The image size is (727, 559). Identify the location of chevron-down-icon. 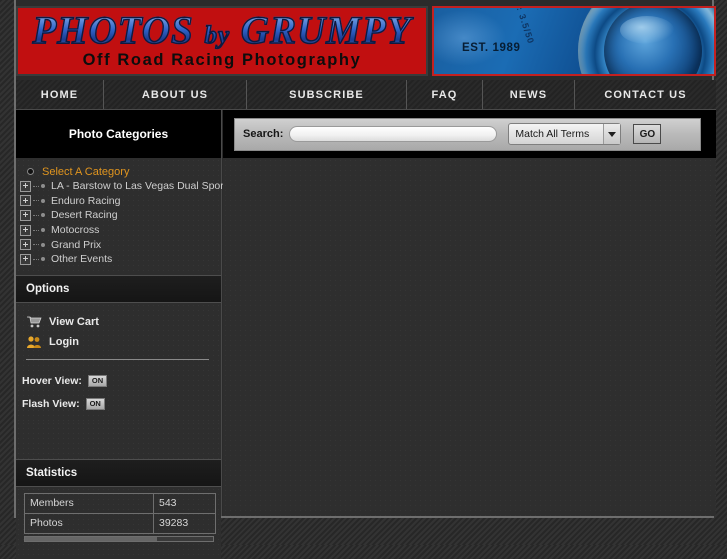
(612, 134).